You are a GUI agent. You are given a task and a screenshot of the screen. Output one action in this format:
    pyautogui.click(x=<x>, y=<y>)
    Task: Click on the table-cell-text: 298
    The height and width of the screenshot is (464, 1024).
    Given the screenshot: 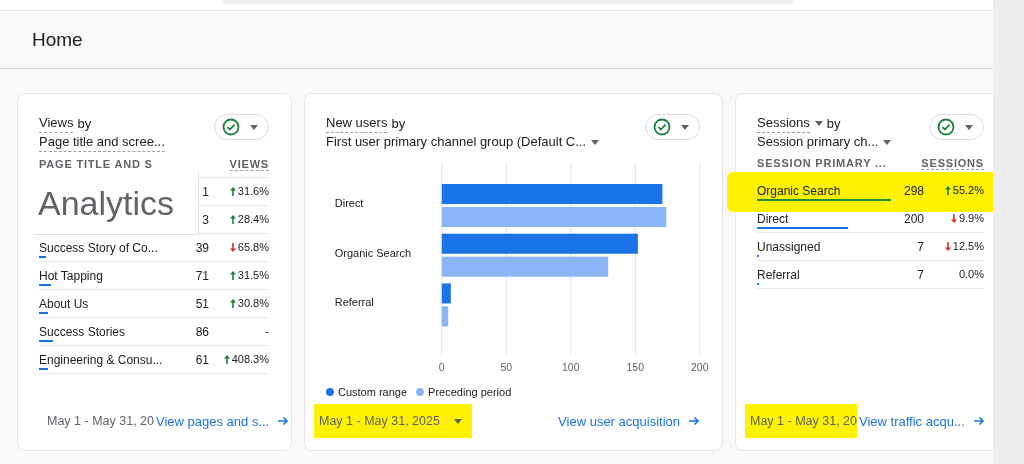 What is the action you would take?
    pyautogui.click(x=913, y=191)
    